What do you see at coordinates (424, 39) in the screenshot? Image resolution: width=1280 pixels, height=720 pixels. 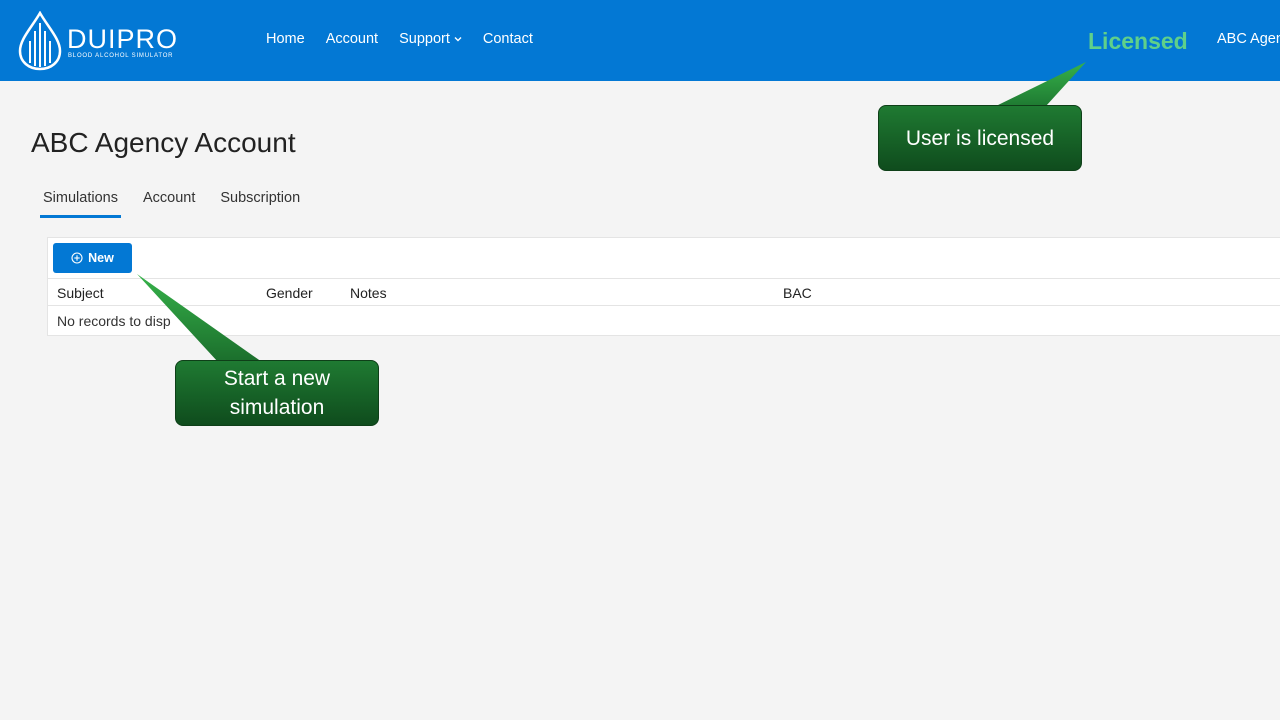 I see `nav-support-label: Support` at bounding box center [424, 39].